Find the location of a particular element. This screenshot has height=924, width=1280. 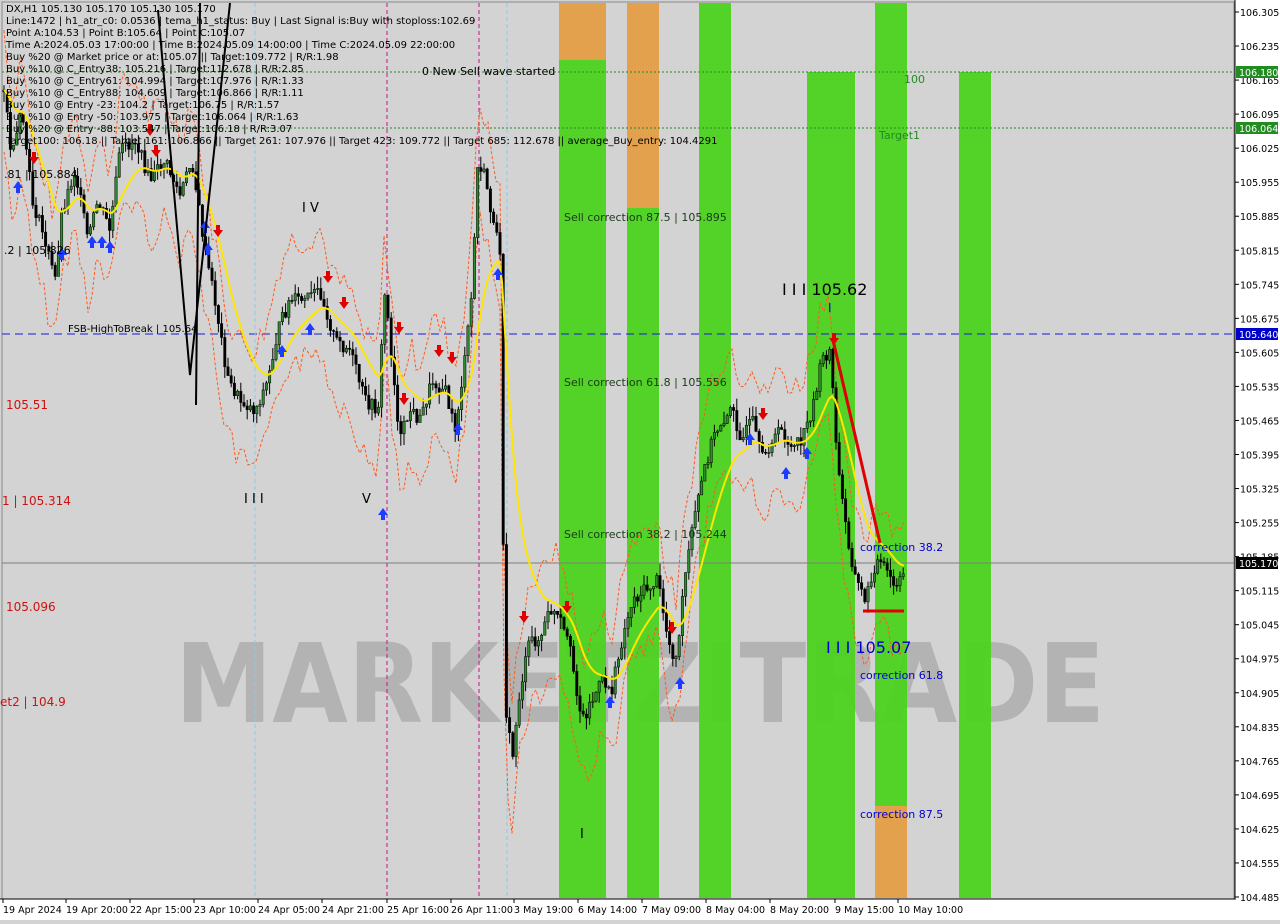

price-tag-label: 106.064 is located at coordinates (1258, 129).